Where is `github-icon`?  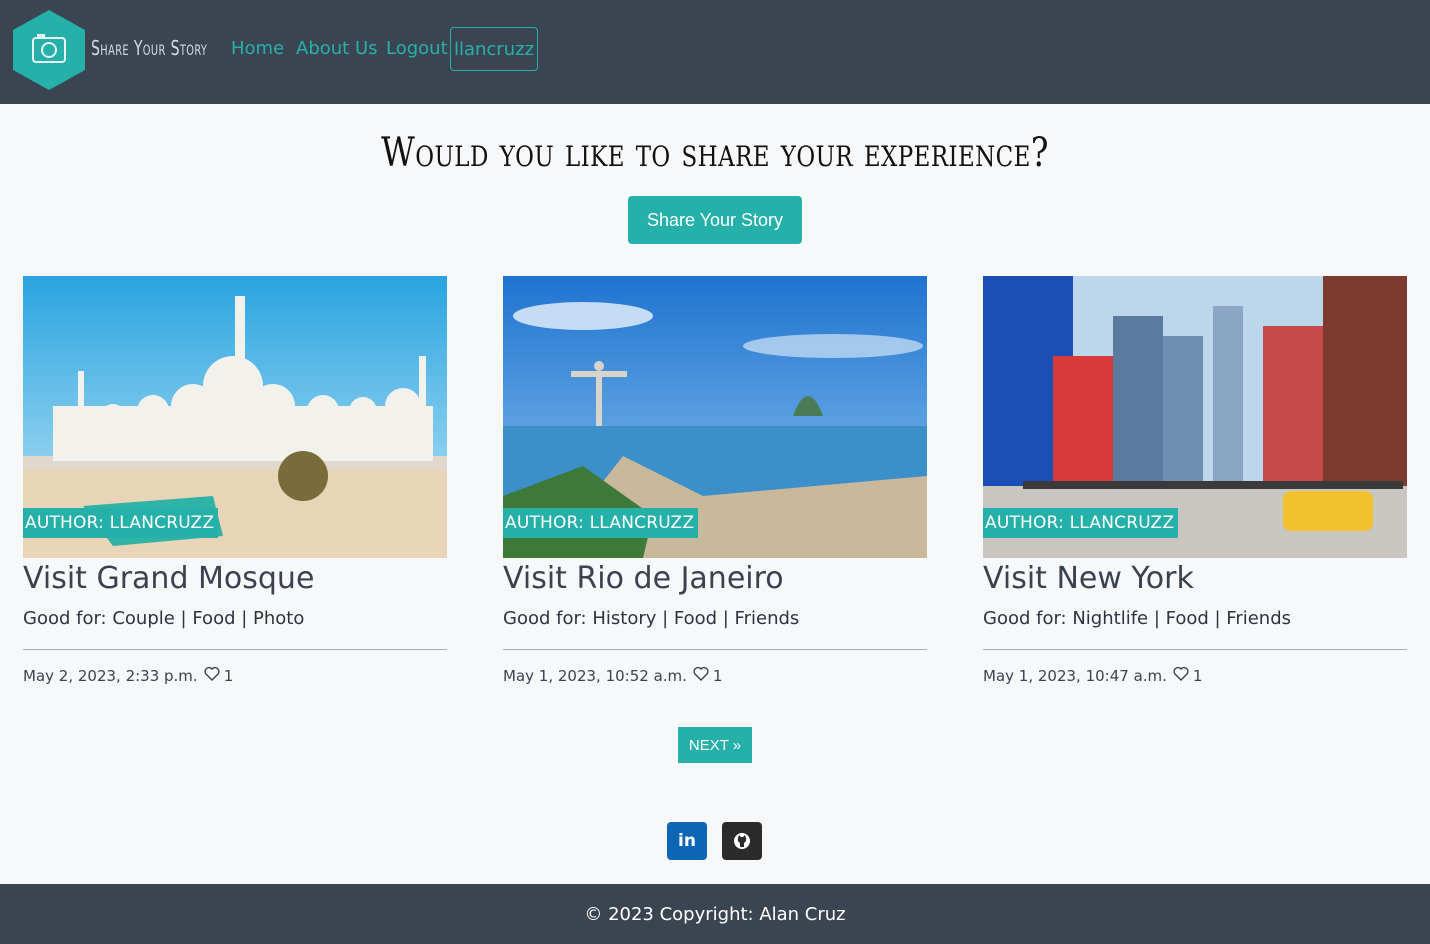
github-icon is located at coordinates (742, 841).